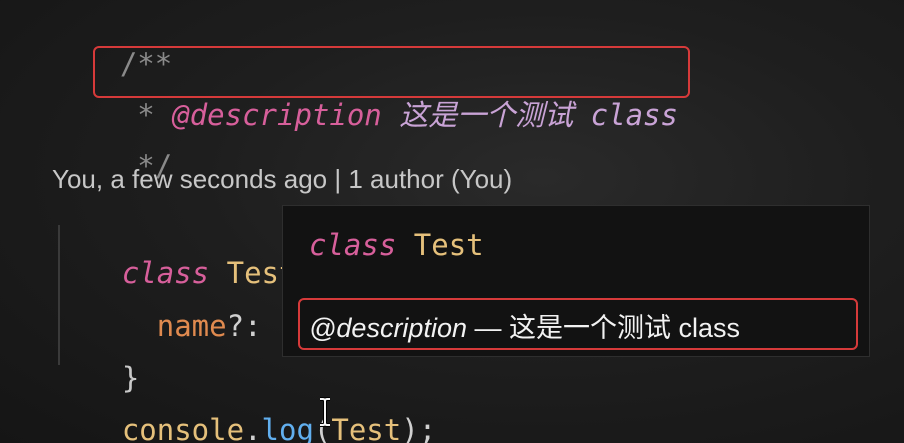 The image size is (904, 443). I want to click on type-colon: :, so click(261, 326).